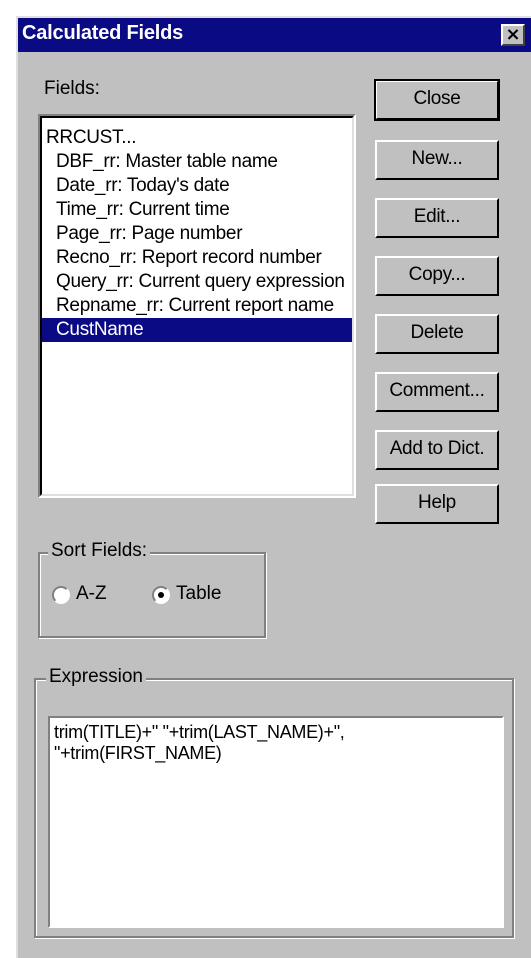 The width and height of the screenshot is (531, 958). Describe the element at coordinates (274, 35) in the screenshot. I see `title-bar: Calculated Fields ×` at that location.